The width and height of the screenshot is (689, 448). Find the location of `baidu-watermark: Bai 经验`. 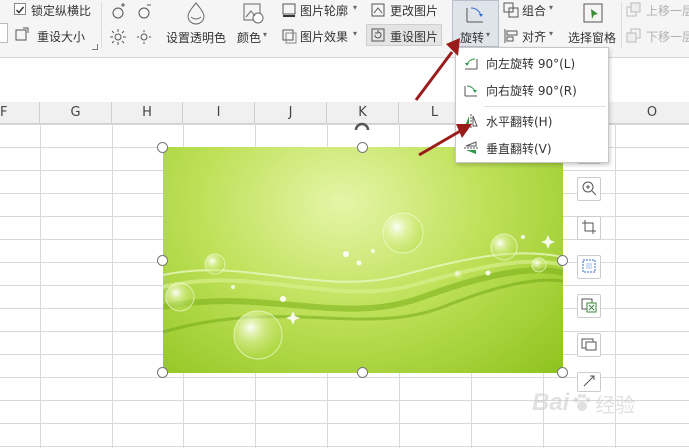

baidu-watermark: Bai 经验 is located at coordinates (607, 403).